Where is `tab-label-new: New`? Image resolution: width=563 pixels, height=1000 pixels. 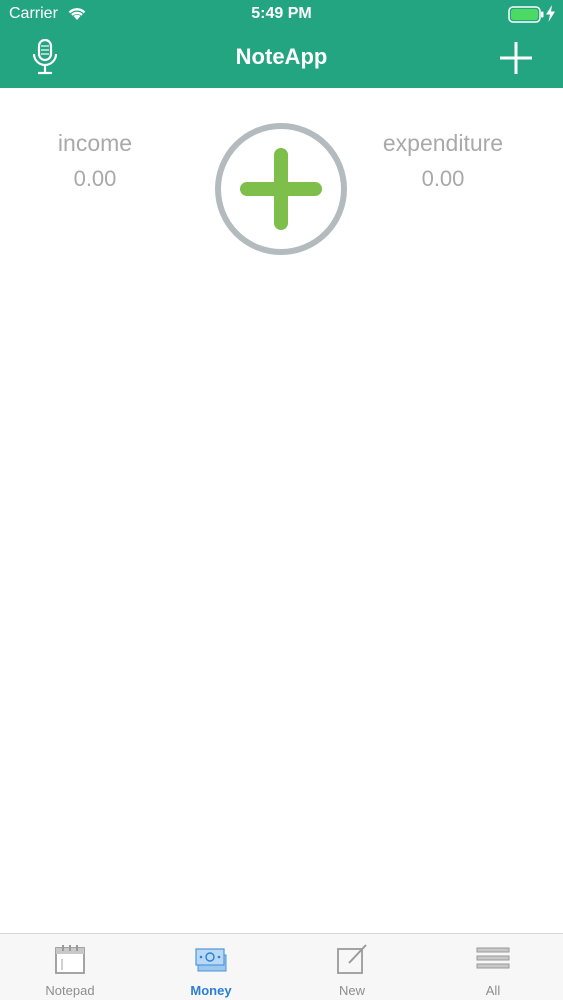
tab-label-new: New is located at coordinates (351, 990).